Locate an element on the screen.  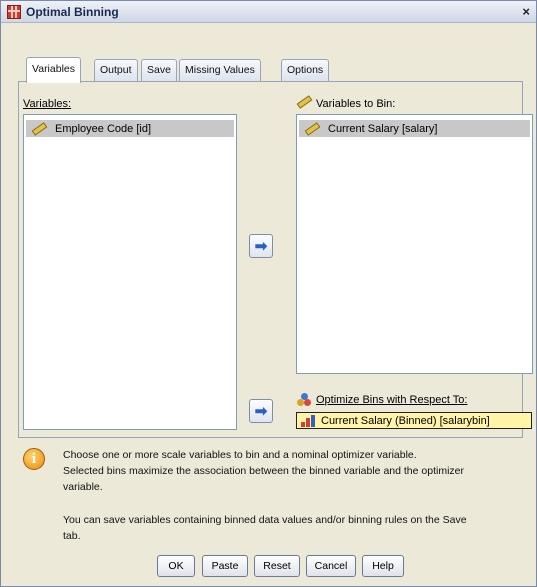
tab-output: Output is located at coordinates (116, 70).